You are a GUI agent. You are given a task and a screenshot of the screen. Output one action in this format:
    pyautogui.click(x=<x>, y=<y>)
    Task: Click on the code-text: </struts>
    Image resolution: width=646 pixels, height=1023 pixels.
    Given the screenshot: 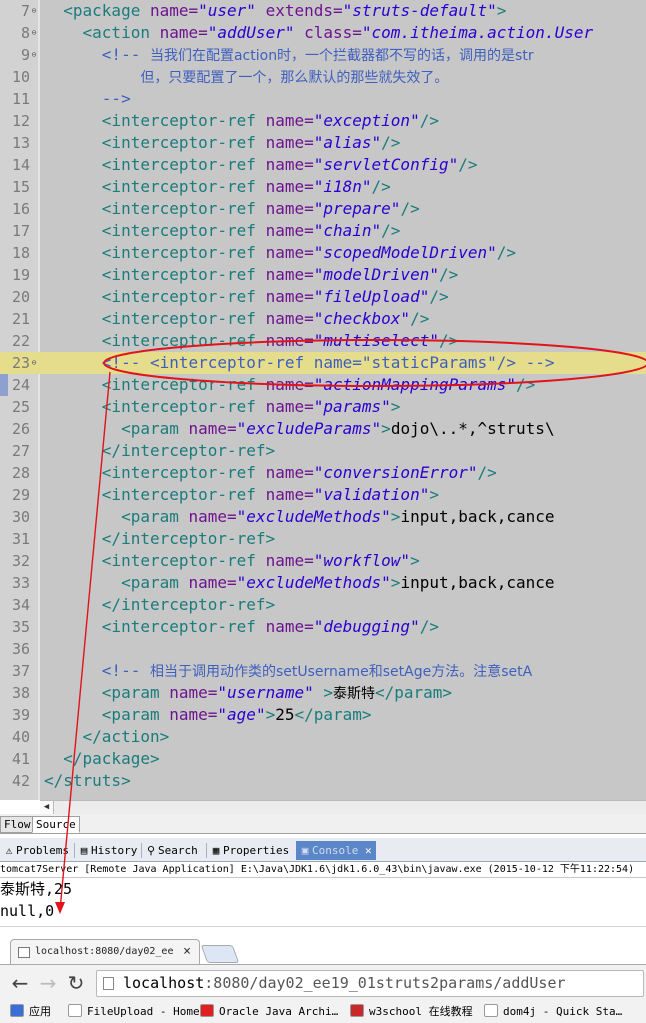 What is the action you would take?
    pyautogui.click(x=87, y=781)
    